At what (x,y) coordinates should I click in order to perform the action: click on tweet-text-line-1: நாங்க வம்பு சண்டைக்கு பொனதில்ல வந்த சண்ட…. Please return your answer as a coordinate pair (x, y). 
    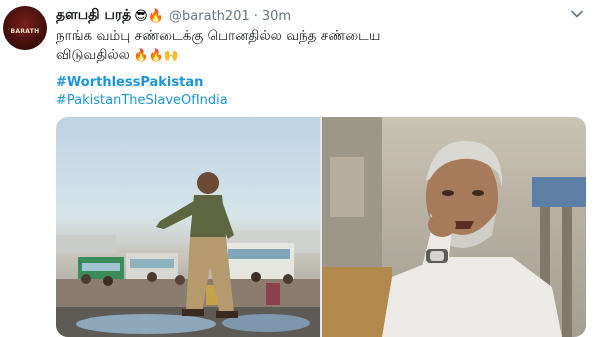
    Looking at the image, I should click on (218, 36).